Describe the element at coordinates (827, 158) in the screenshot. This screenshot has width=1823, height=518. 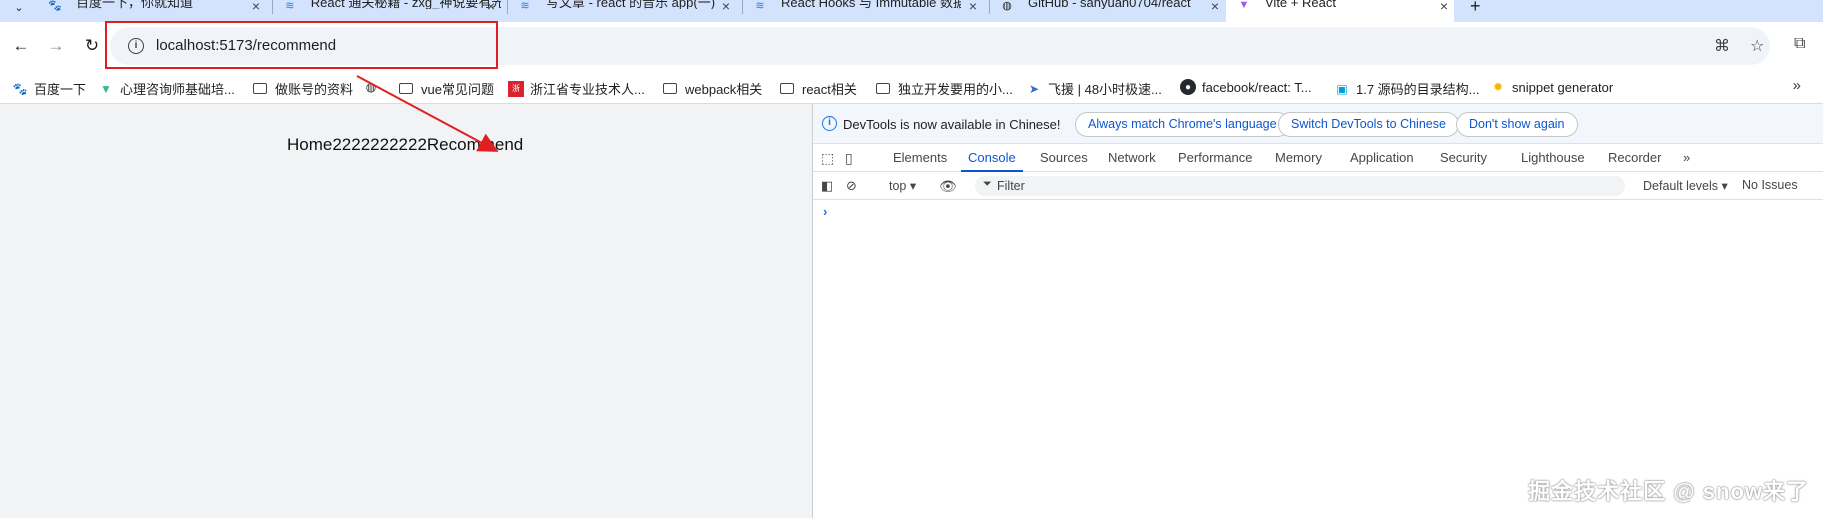
I see `inspect-element-icon: ⬚` at that location.